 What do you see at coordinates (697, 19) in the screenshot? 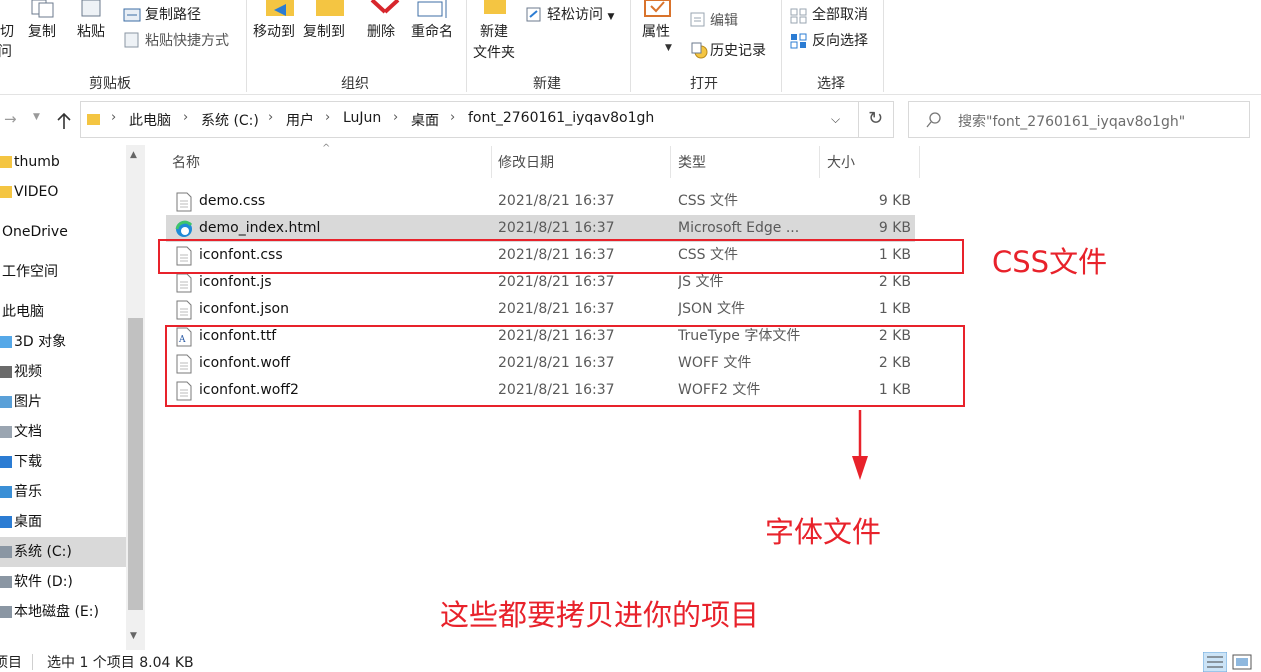
I see `edit-icon` at bounding box center [697, 19].